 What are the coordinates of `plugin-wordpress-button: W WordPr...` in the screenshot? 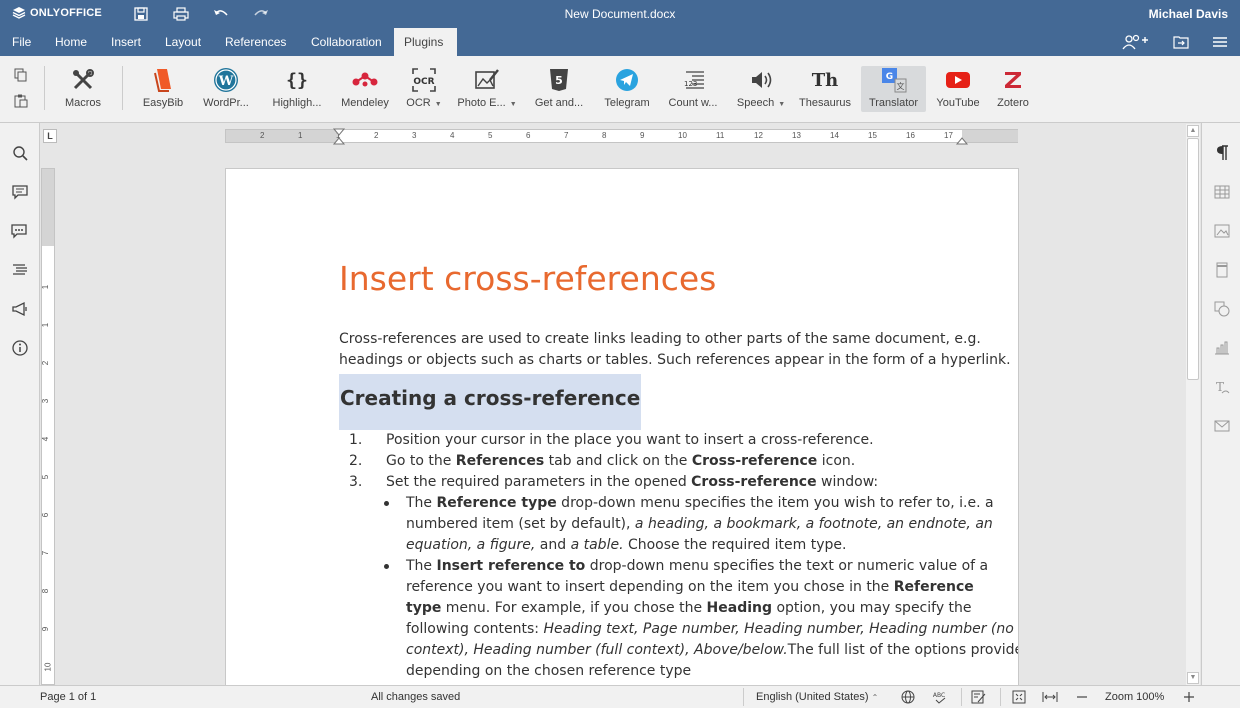 It's located at (226, 93).